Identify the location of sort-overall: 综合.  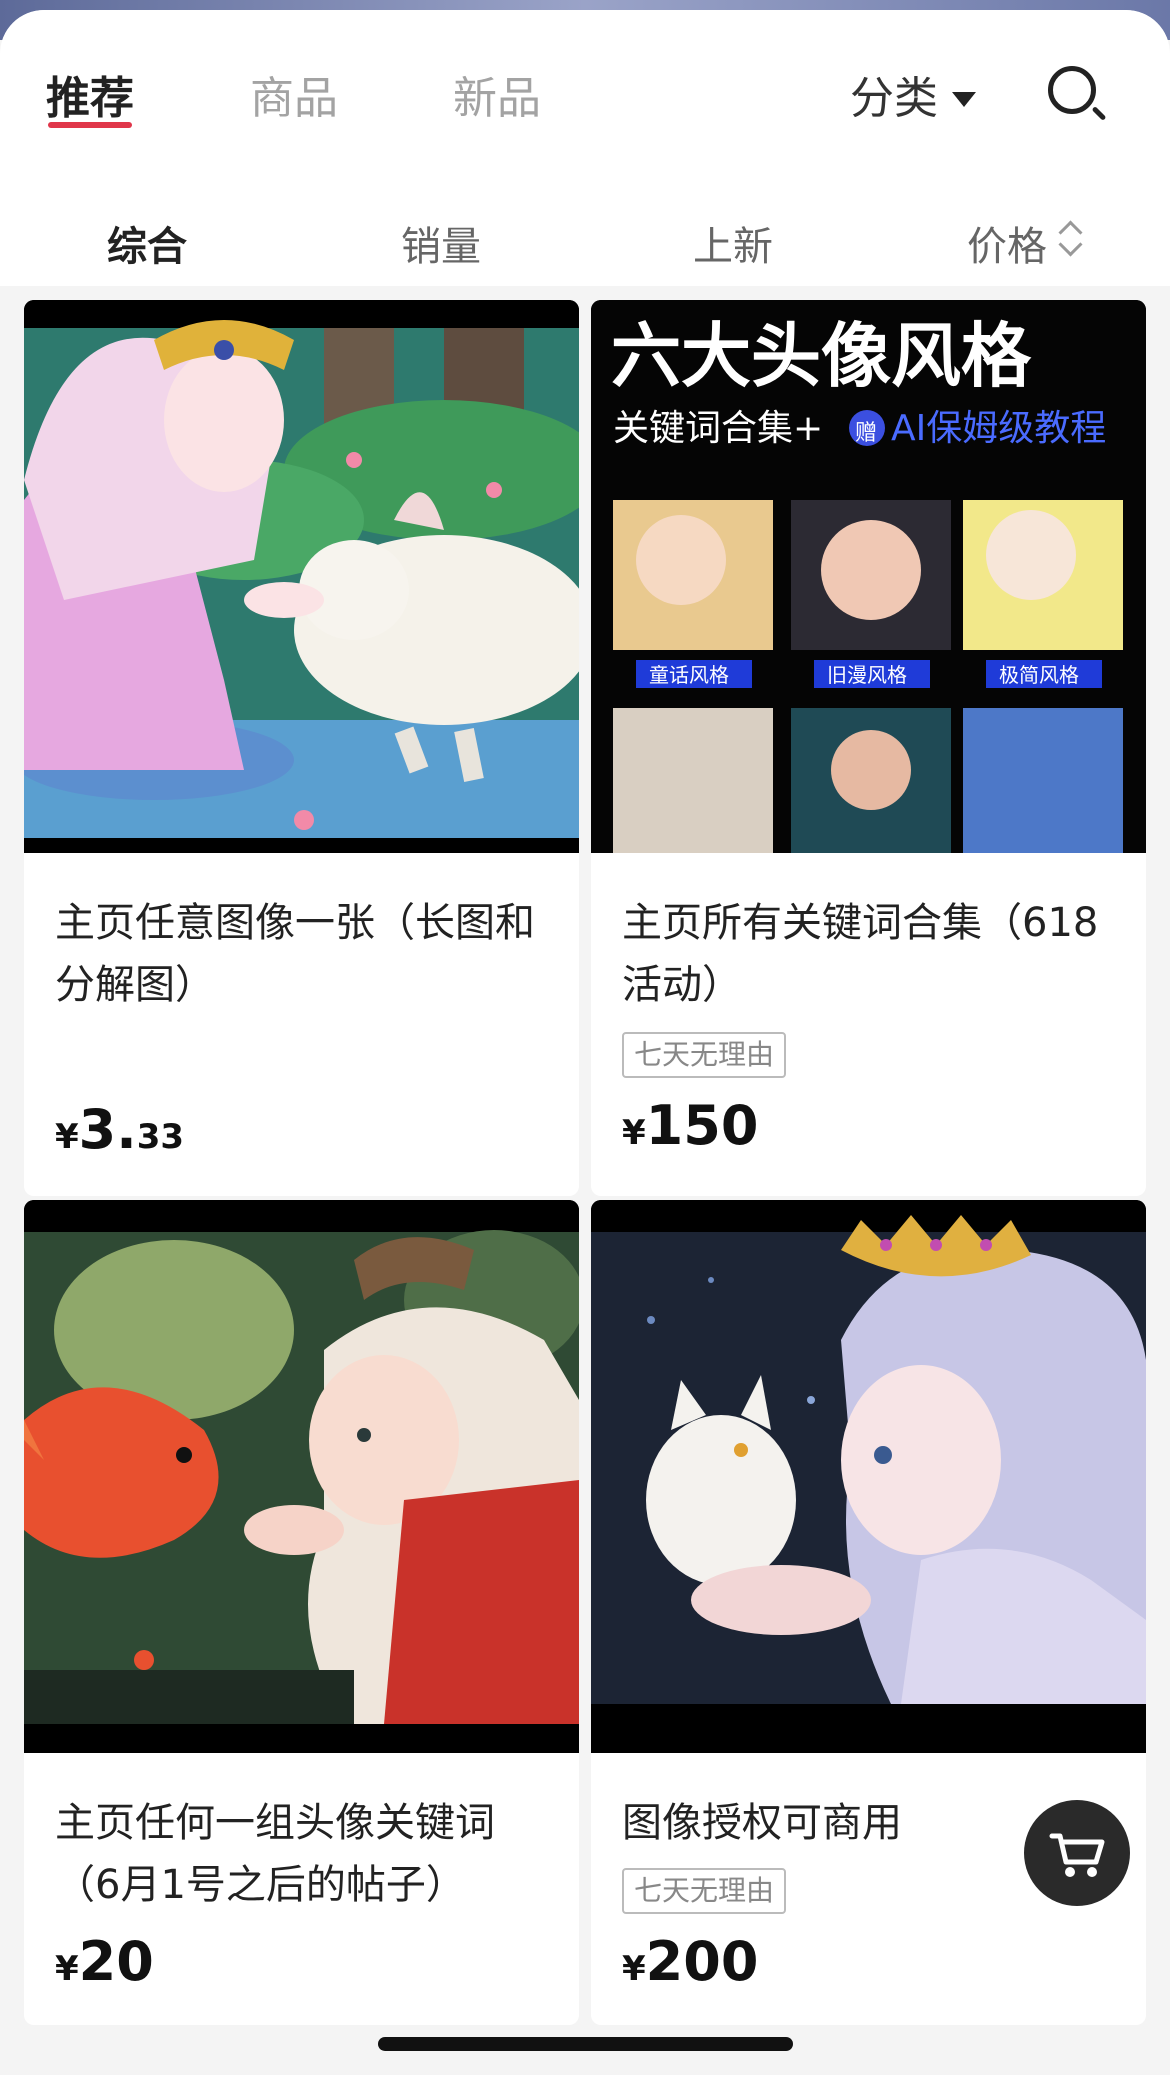
(147, 243).